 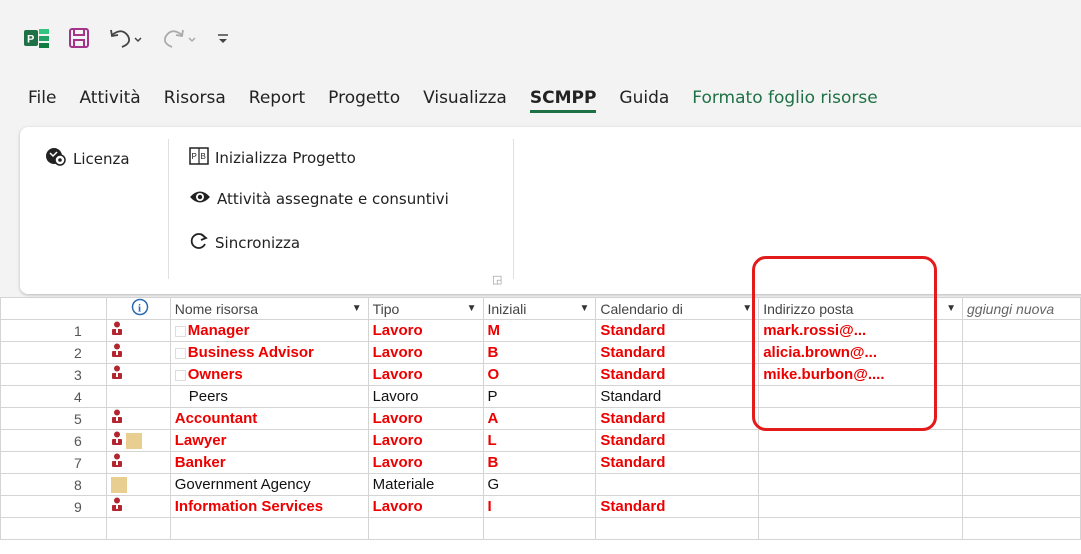 I want to click on iniziali-cell, so click(x=539, y=528).